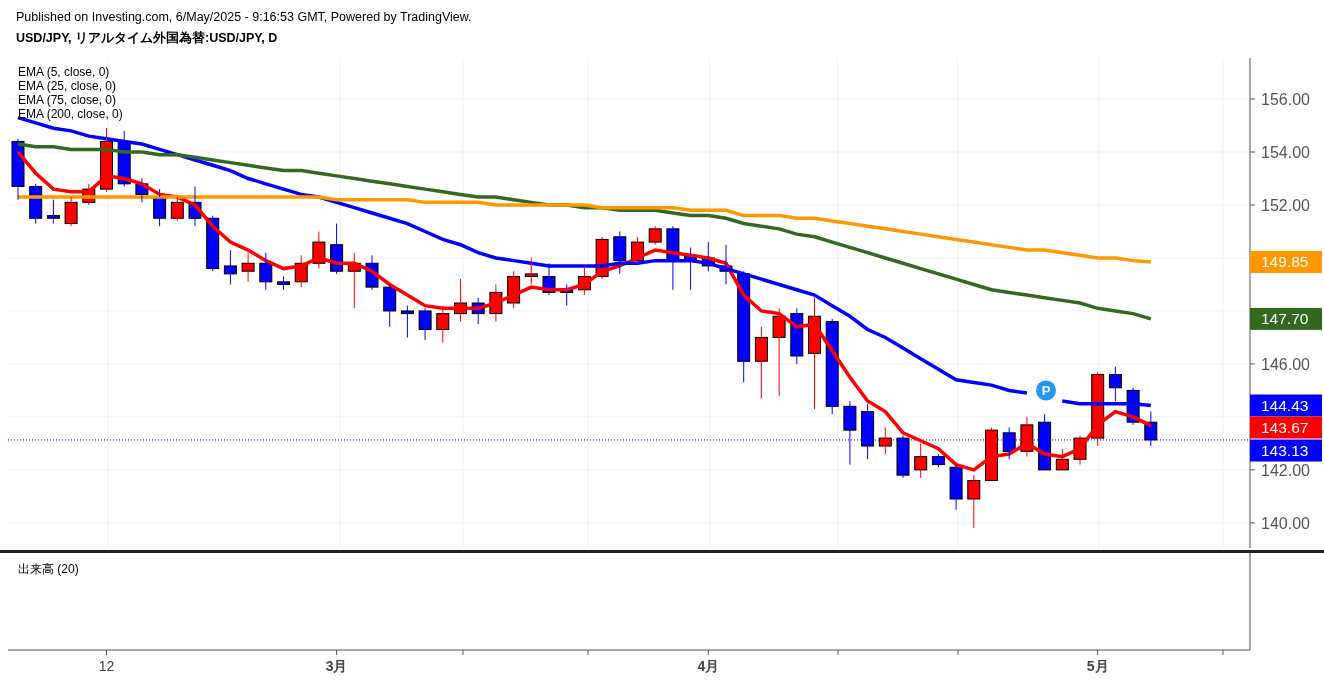 The height and width of the screenshot is (683, 1324). What do you see at coordinates (106, 666) in the screenshot?
I see `date-axis-label: 12` at bounding box center [106, 666].